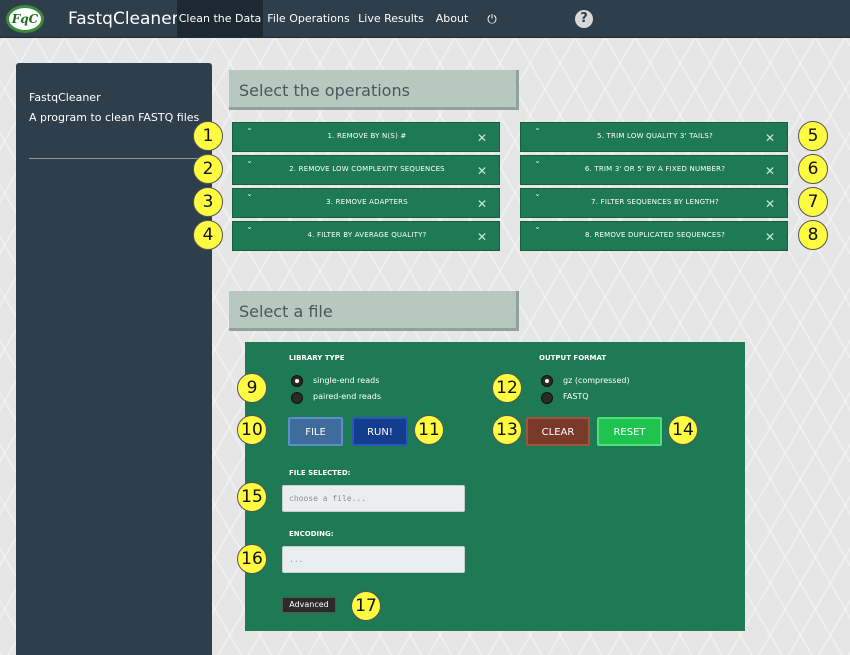 The image size is (850, 655). I want to click on callout-1: 1, so click(208, 136).